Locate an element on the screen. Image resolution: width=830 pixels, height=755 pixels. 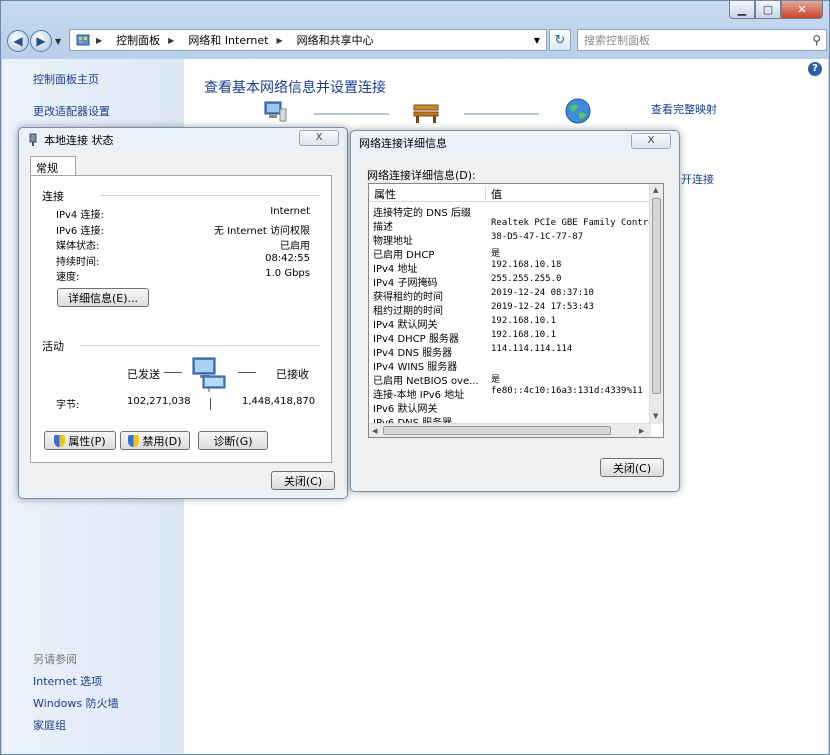
breadcrumb-network-internet: 网络和 Internet is located at coordinates (228, 40).